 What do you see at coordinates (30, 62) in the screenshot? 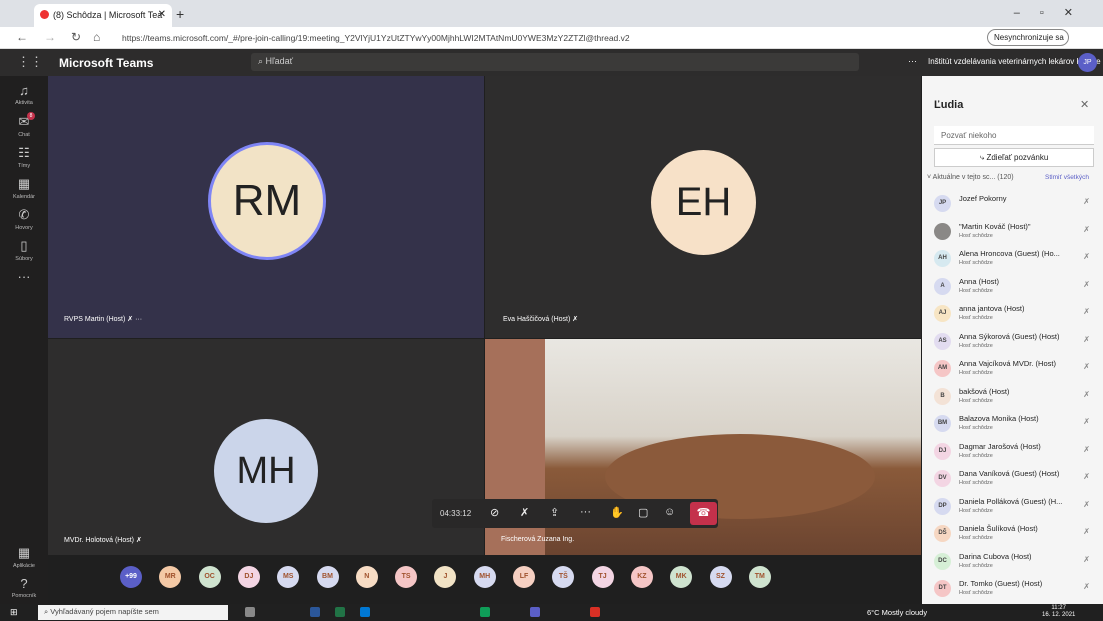
I see `app-launcher-icon: ⋮⋮` at bounding box center [30, 62].